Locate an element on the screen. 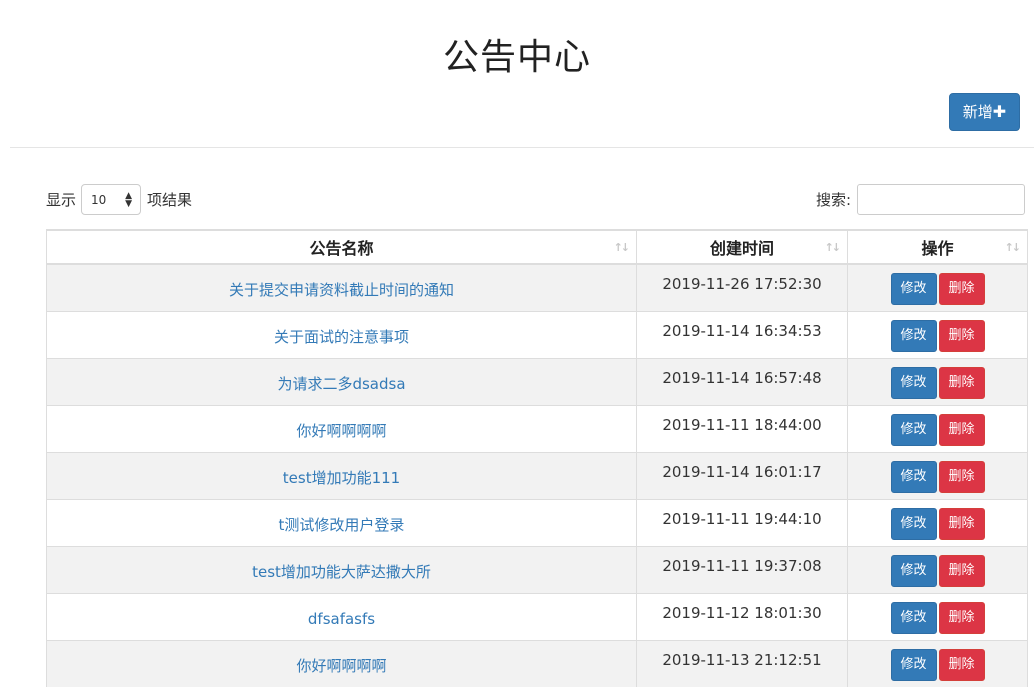 This screenshot has height=693, width=1034. search-label: 搜索: is located at coordinates (834, 200).